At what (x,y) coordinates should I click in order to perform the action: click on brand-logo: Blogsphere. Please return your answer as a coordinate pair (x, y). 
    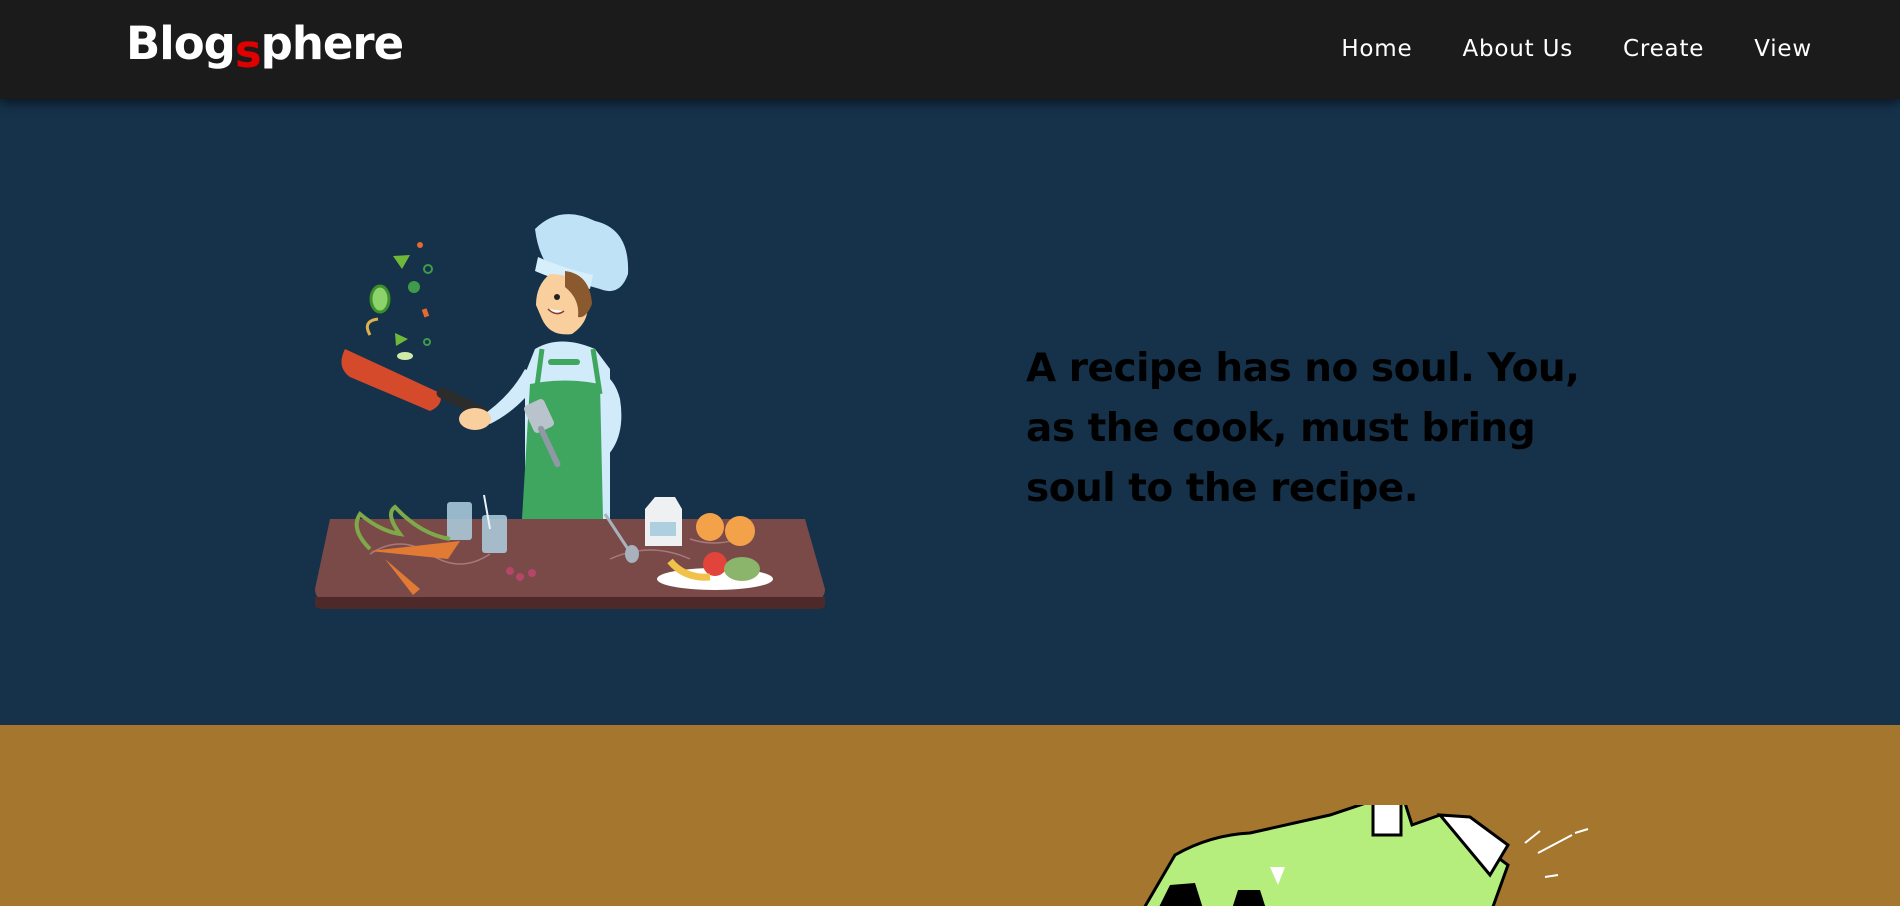
    Looking at the image, I should click on (265, 47).